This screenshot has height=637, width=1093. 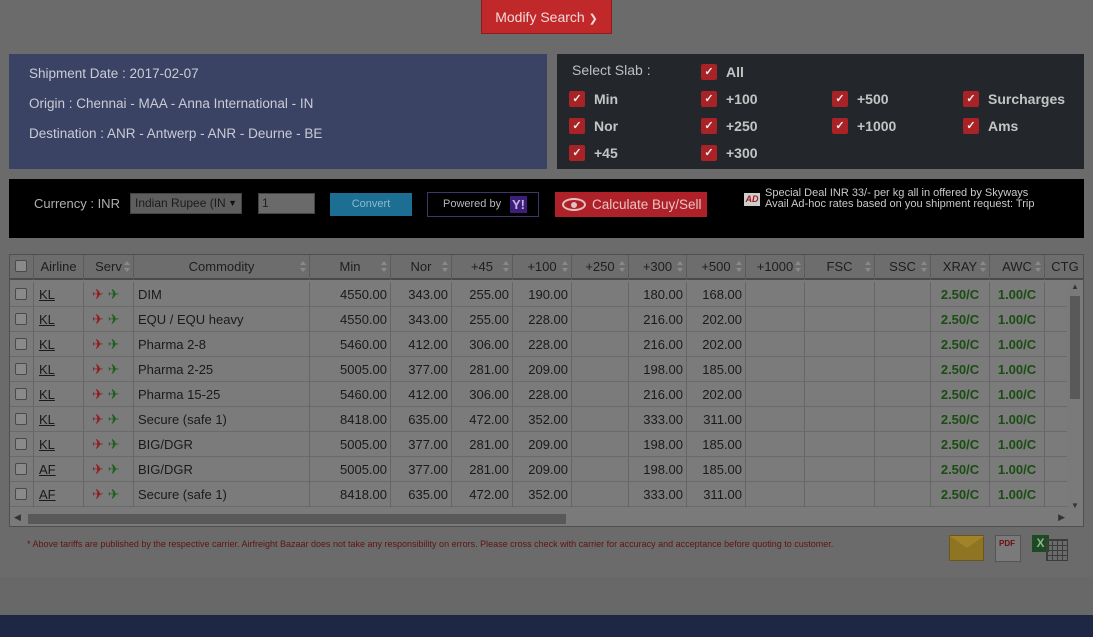 I want to click on slab-checkbox-nor: ✓ Nor, so click(x=593, y=126).